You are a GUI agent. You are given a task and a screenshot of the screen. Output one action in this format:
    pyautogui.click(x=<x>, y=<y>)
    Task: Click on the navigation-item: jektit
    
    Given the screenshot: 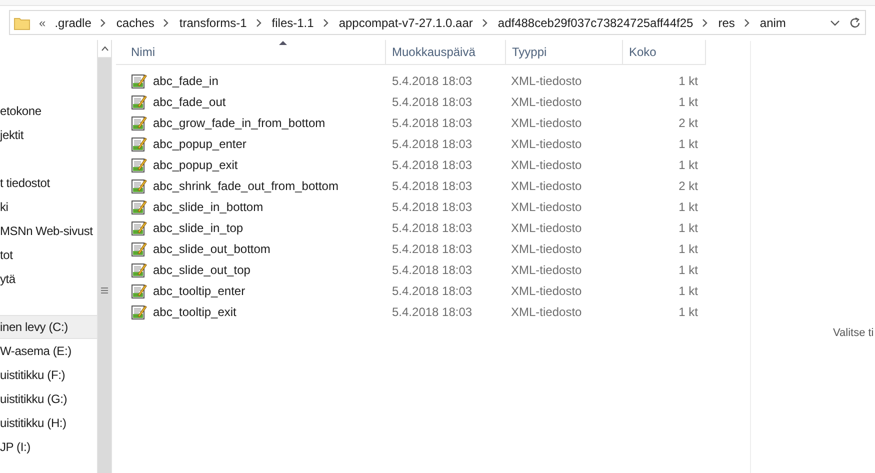 What is the action you would take?
    pyautogui.click(x=48, y=135)
    